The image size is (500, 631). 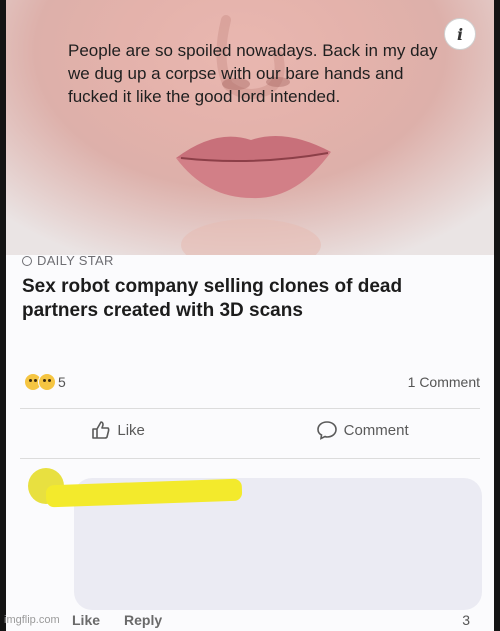 What do you see at coordinates (117, 620) in the screenshot?
I see `comment-actions: Like Reply` at bounding box center [117, 620].